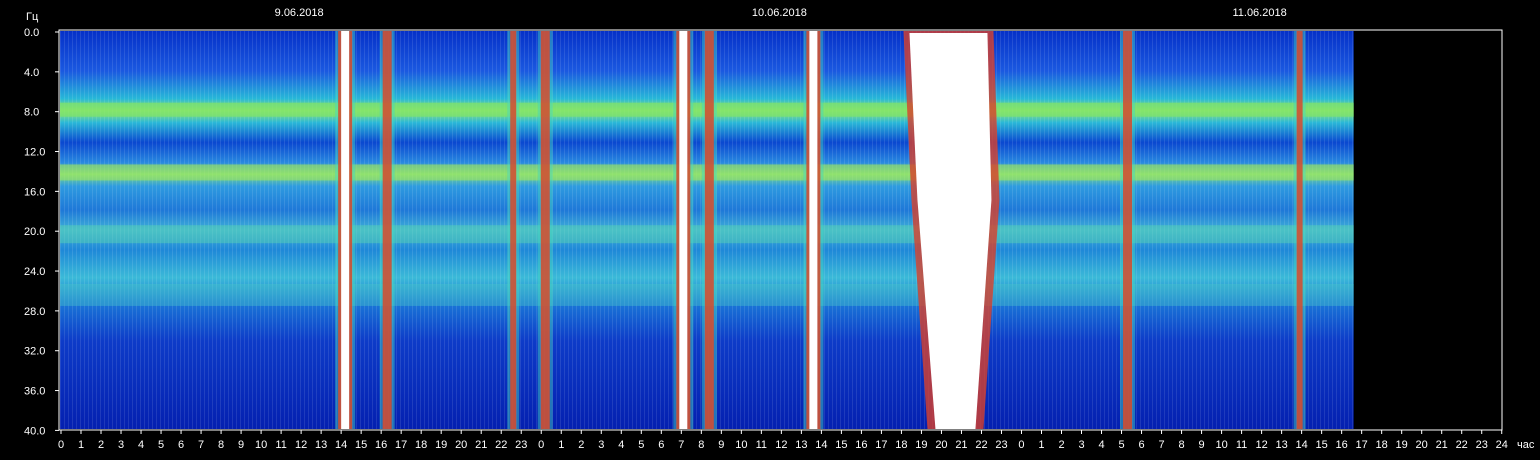 This screenshot has width=1540, height=460. What do you see at coordinates (34, 232) in the screenshot?
I see `y-tick-label: 20.0` at bounding box center [34, 232].